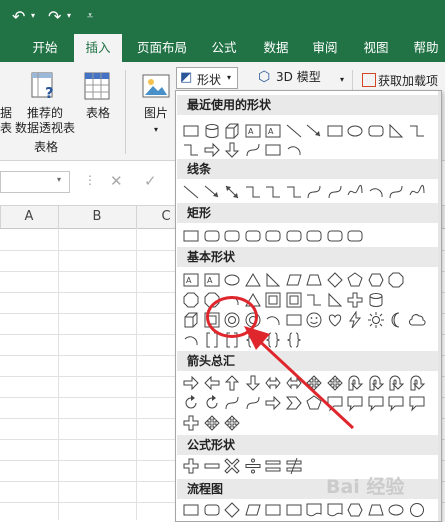 The image size is (445, 522). I want to click on shape-moon-icon, so click(396, 320).